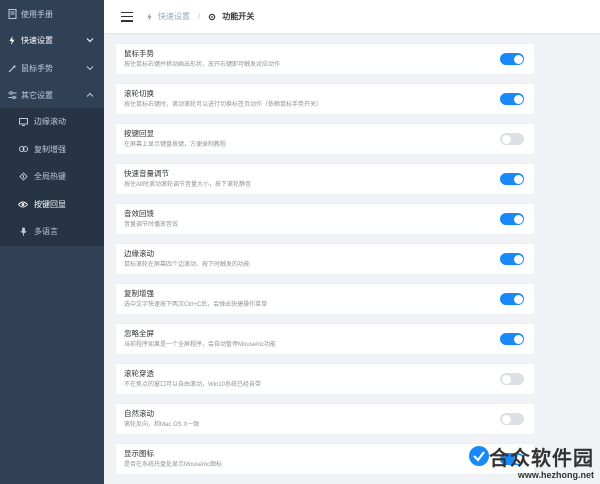 This screenshot has height=484, width=600. I want to click on setting-description: 鼠标滚轮在屏幕四个边滚动、按下时触发的功能, so click(187, 265).